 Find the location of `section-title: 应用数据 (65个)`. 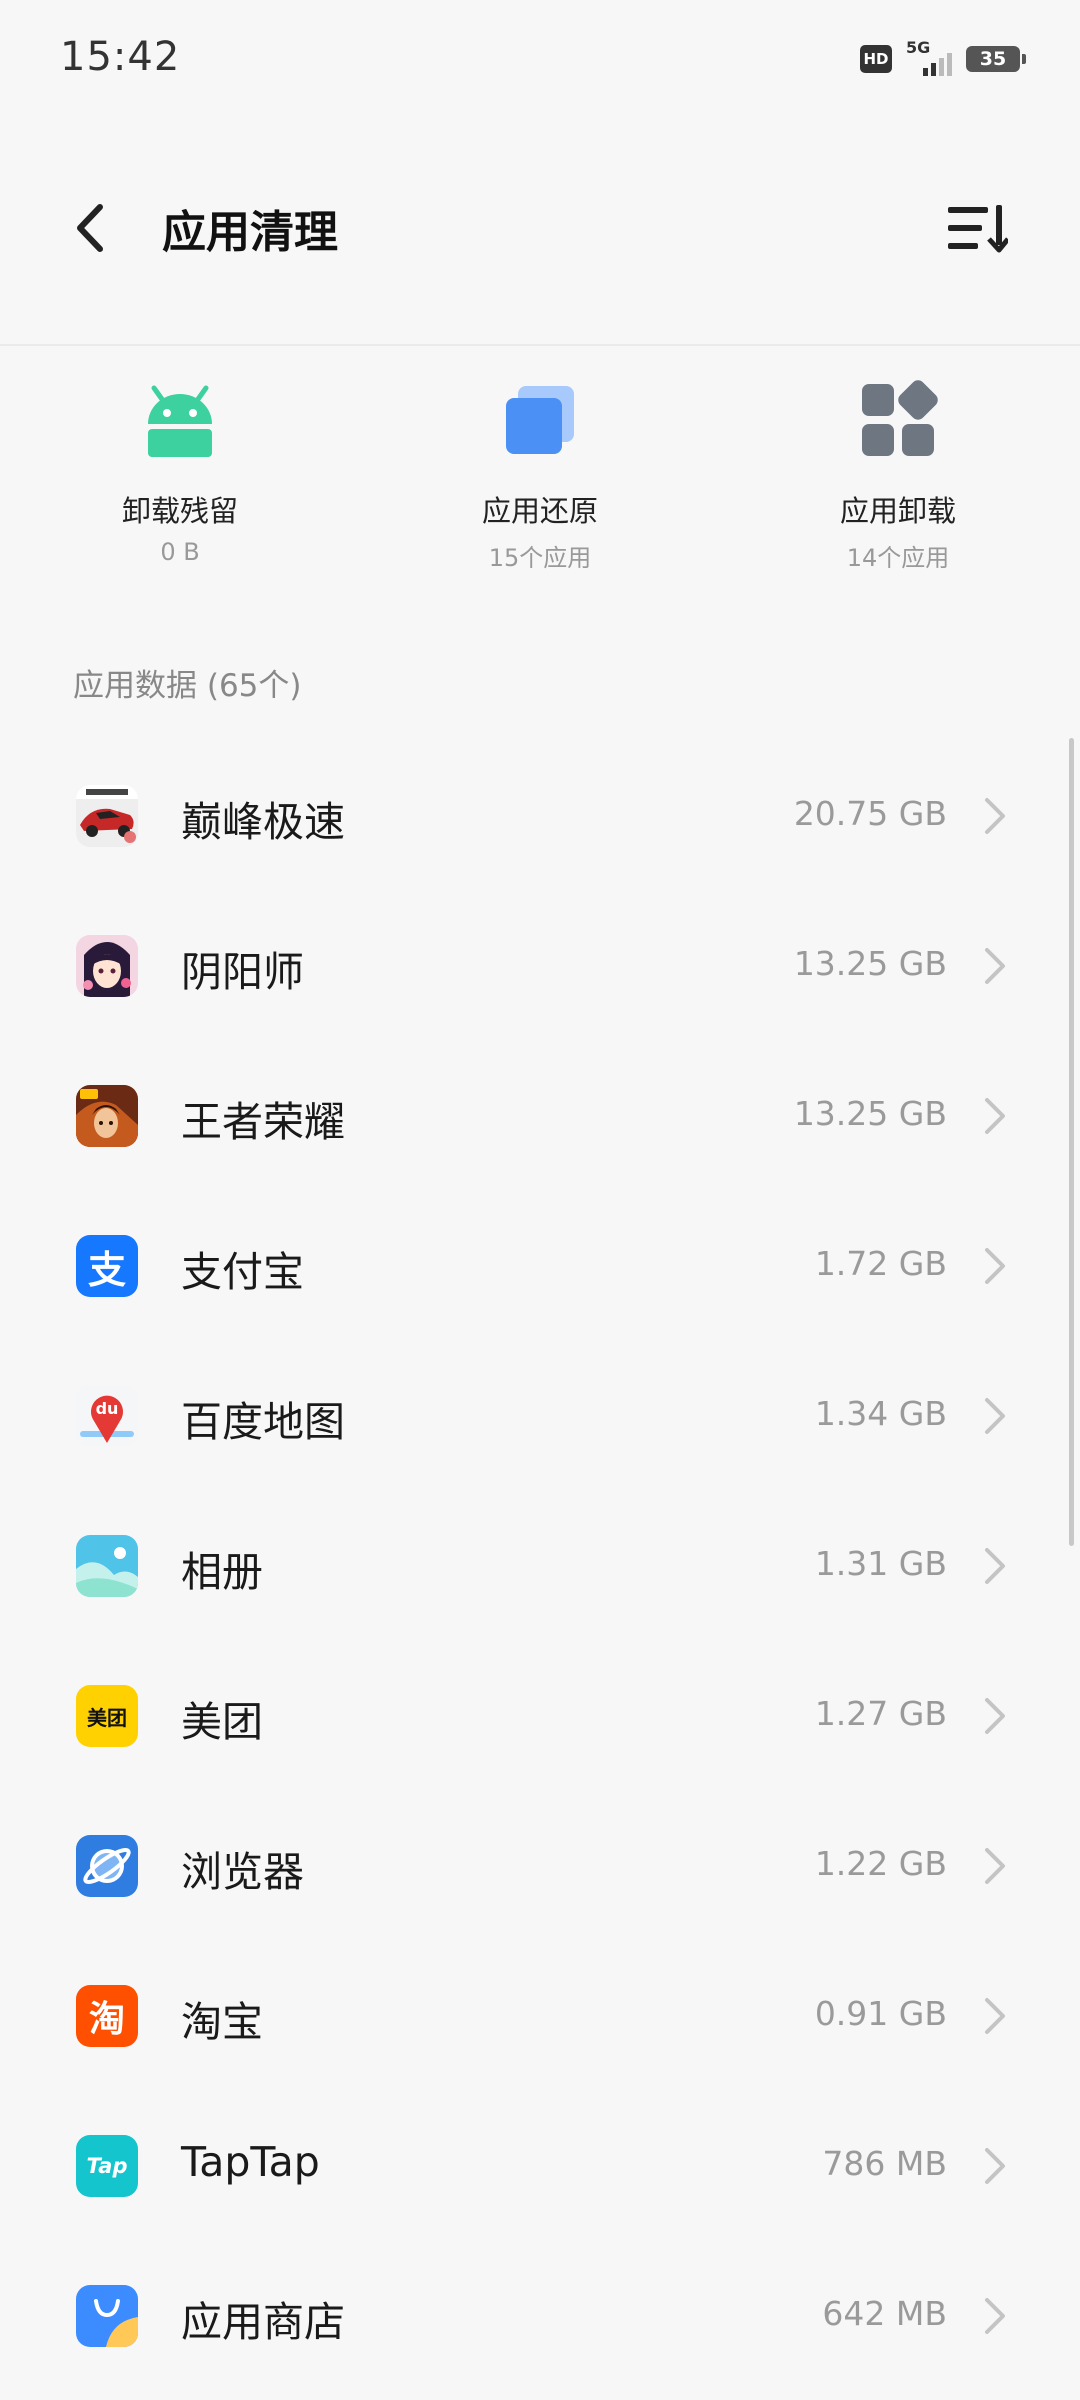

section-title: 应用数据 (65个) is located at coordinates (187, 686).